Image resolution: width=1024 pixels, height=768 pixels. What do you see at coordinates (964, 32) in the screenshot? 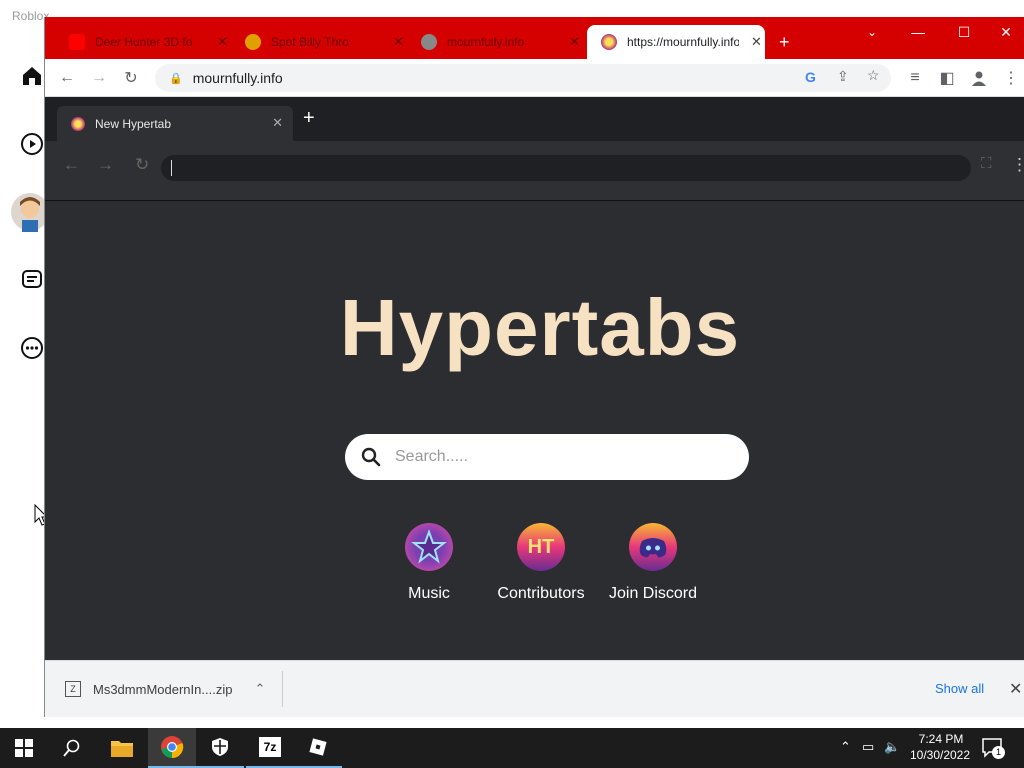
I see `maximize-button: ☐` at bounding box center [964, 32].